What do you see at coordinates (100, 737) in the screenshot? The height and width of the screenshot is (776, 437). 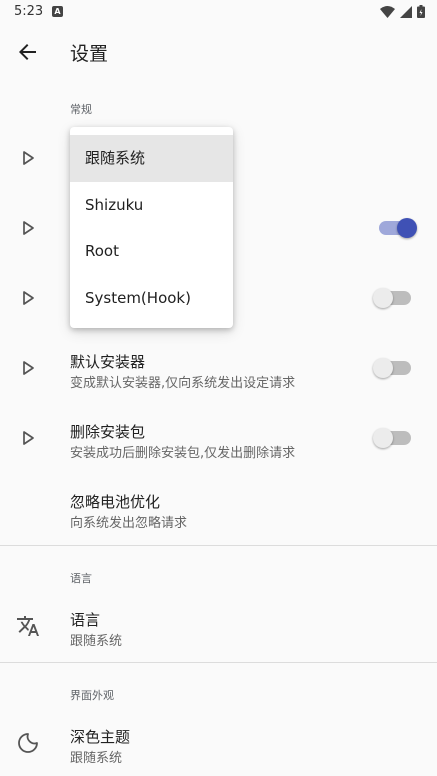 I see `row-title: 深色主题` at bounding box center [100, 737].